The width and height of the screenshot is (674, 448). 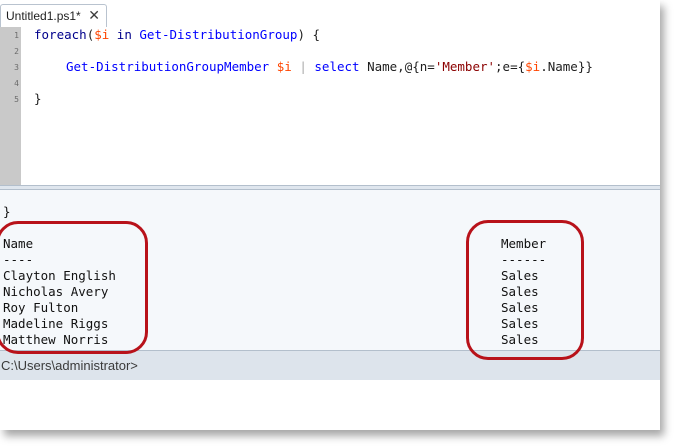 What do you see at coordinates (168, 66) in the screenshot?
I see `cmdlet-token: Get-DistributionGroupMember` at bounding box center [168, 66].